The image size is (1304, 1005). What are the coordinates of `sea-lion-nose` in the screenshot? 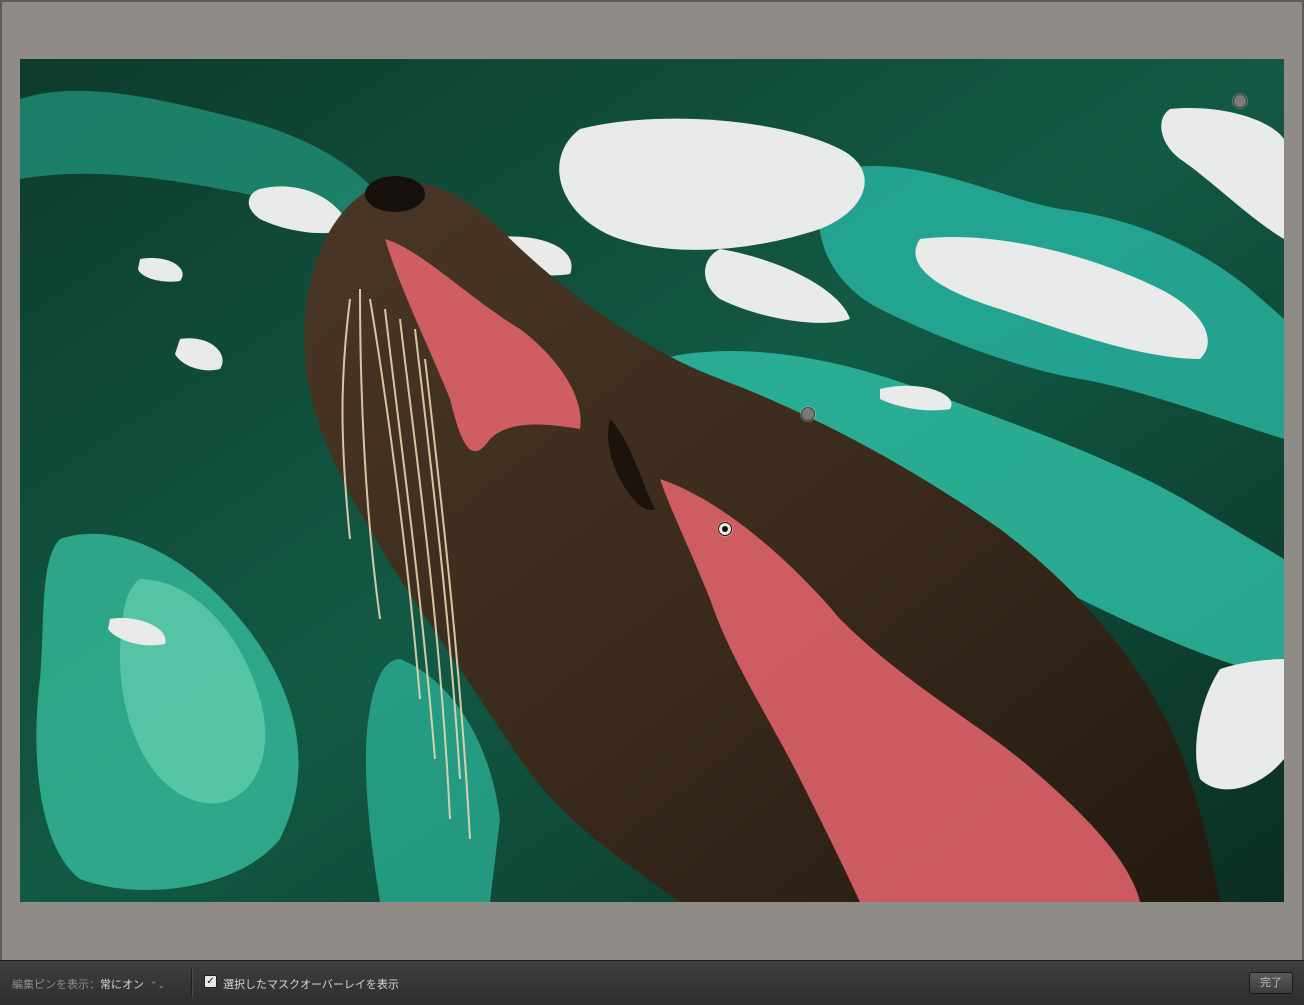 It's located at (395, 194).